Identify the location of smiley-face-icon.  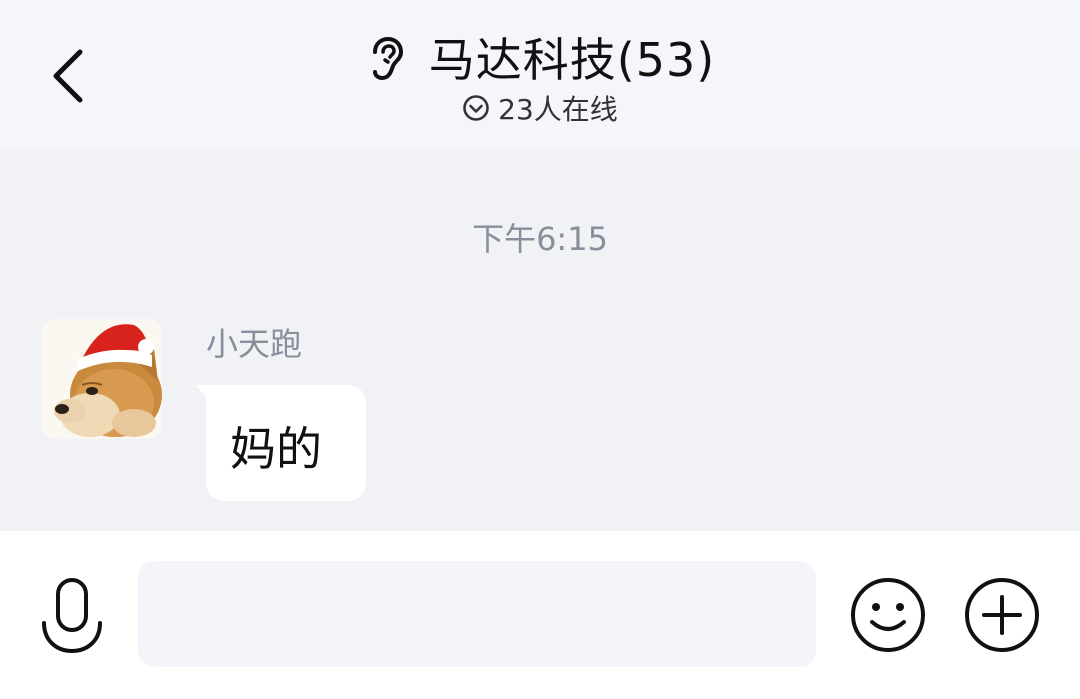
(888, 615).